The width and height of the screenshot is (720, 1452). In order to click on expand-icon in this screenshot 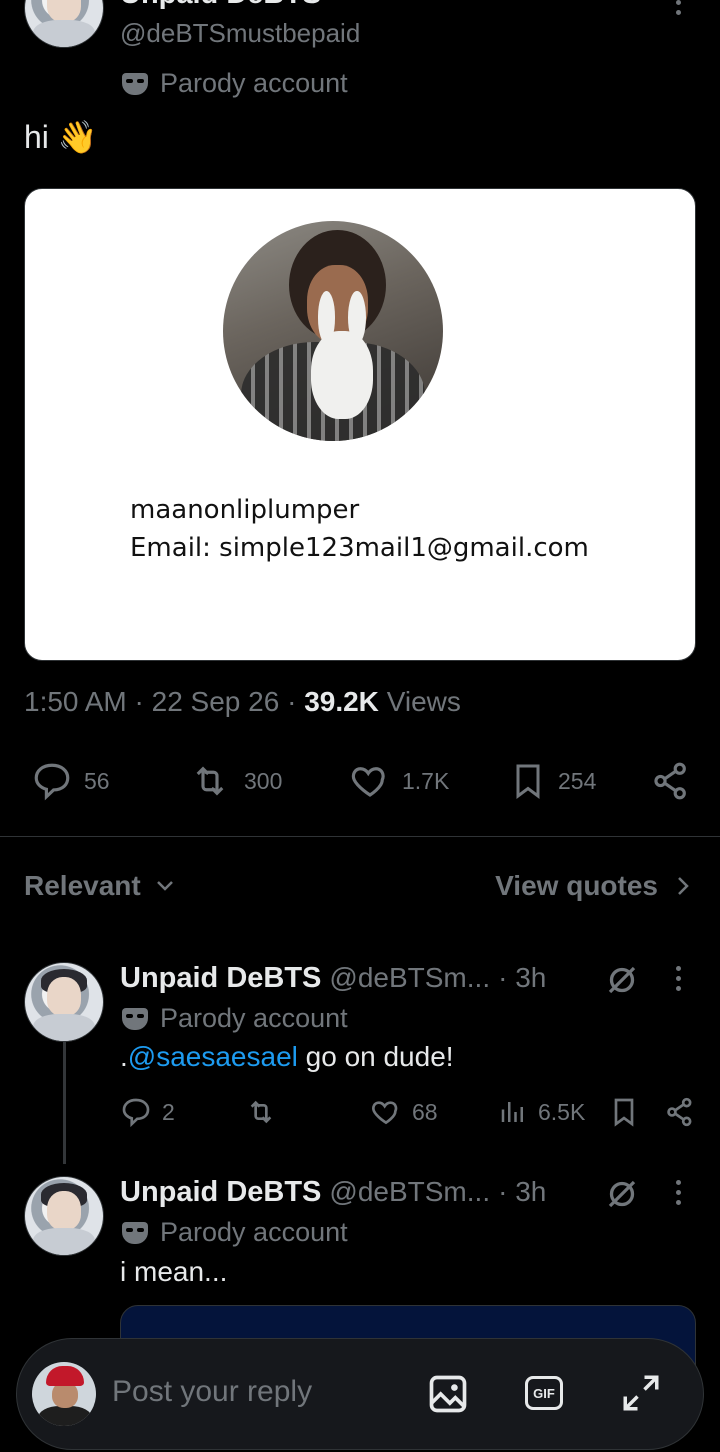, I will do `click(641, 1393)`.